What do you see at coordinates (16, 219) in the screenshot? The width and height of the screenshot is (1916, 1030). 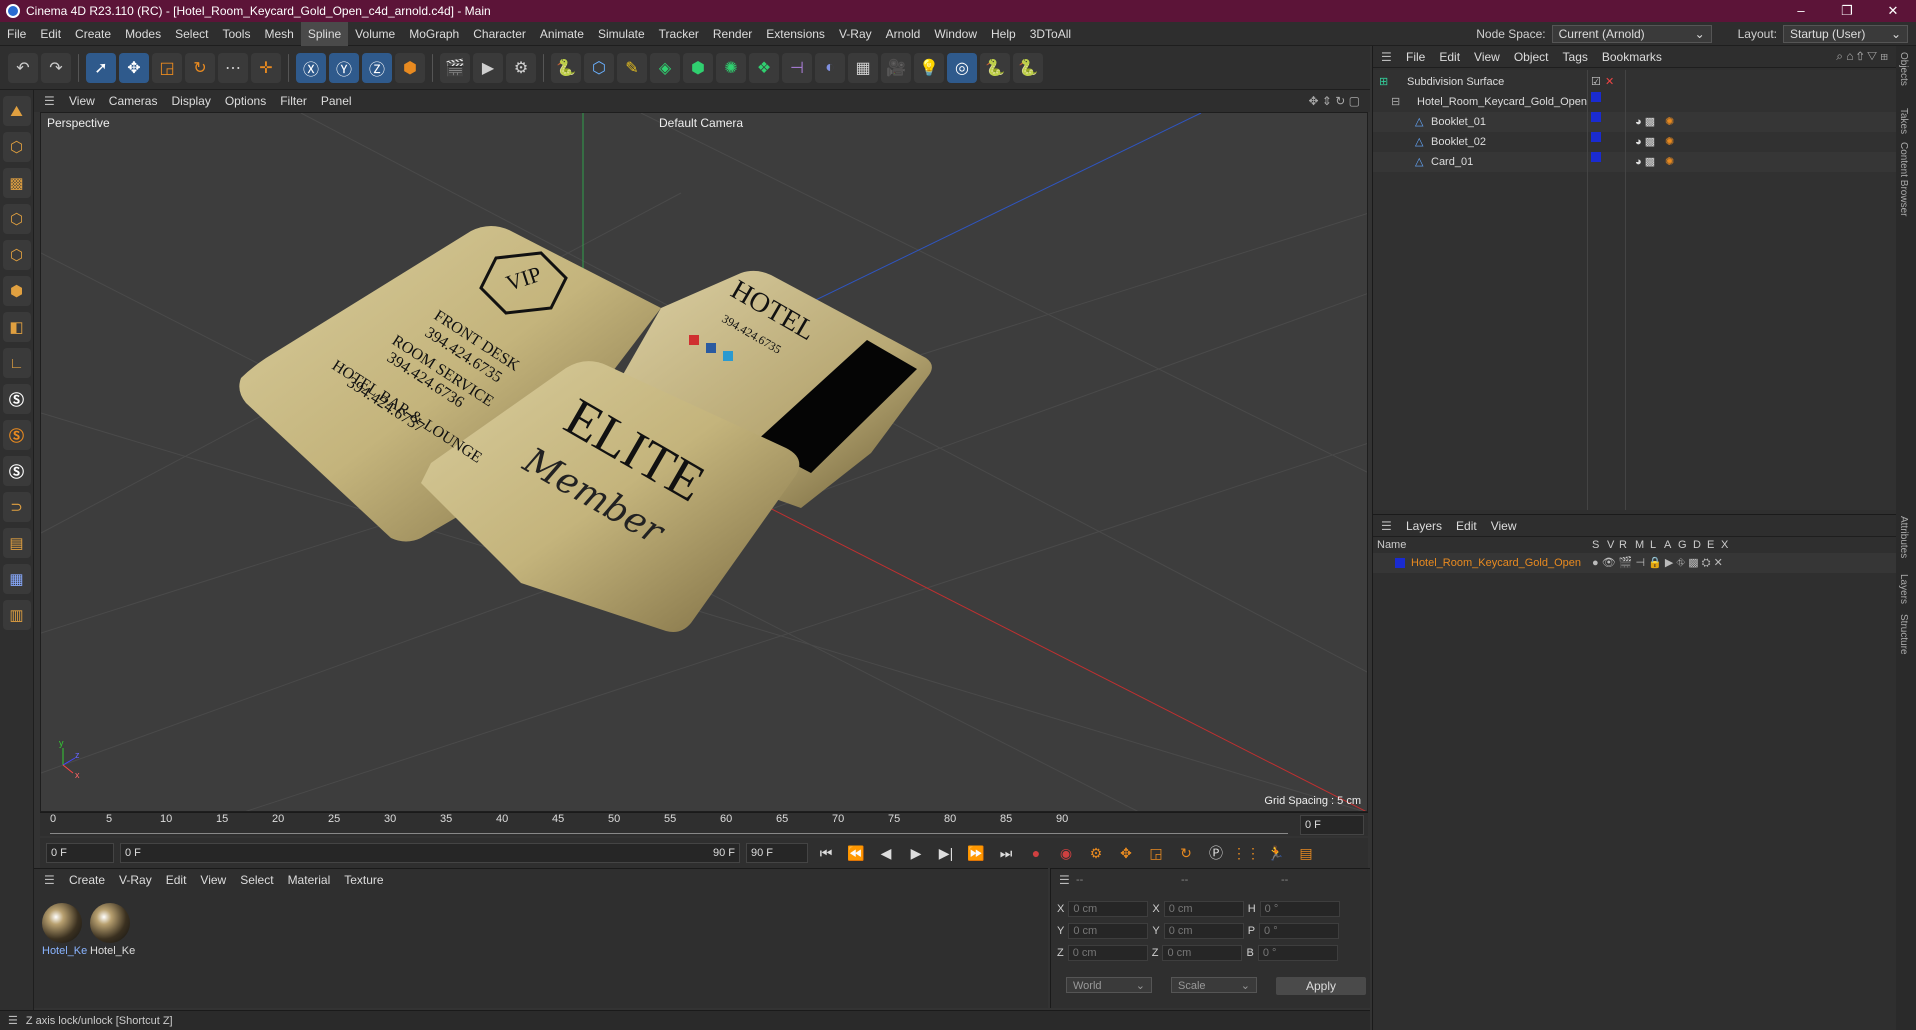 I see `points-mode-icon: ⬡` at bounding box center [16, 219].